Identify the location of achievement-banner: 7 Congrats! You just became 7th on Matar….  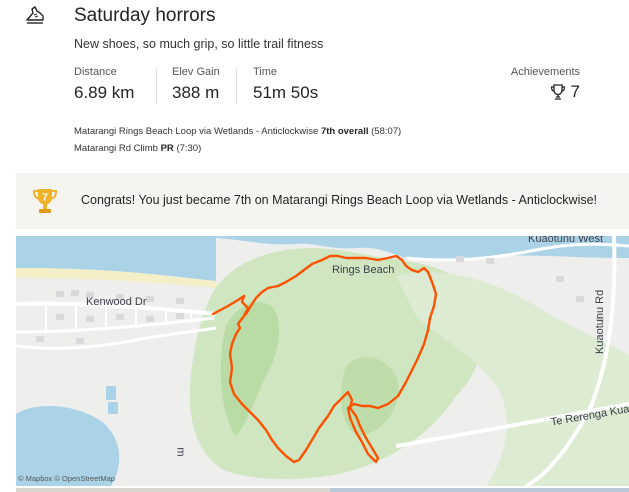
(322, 201).